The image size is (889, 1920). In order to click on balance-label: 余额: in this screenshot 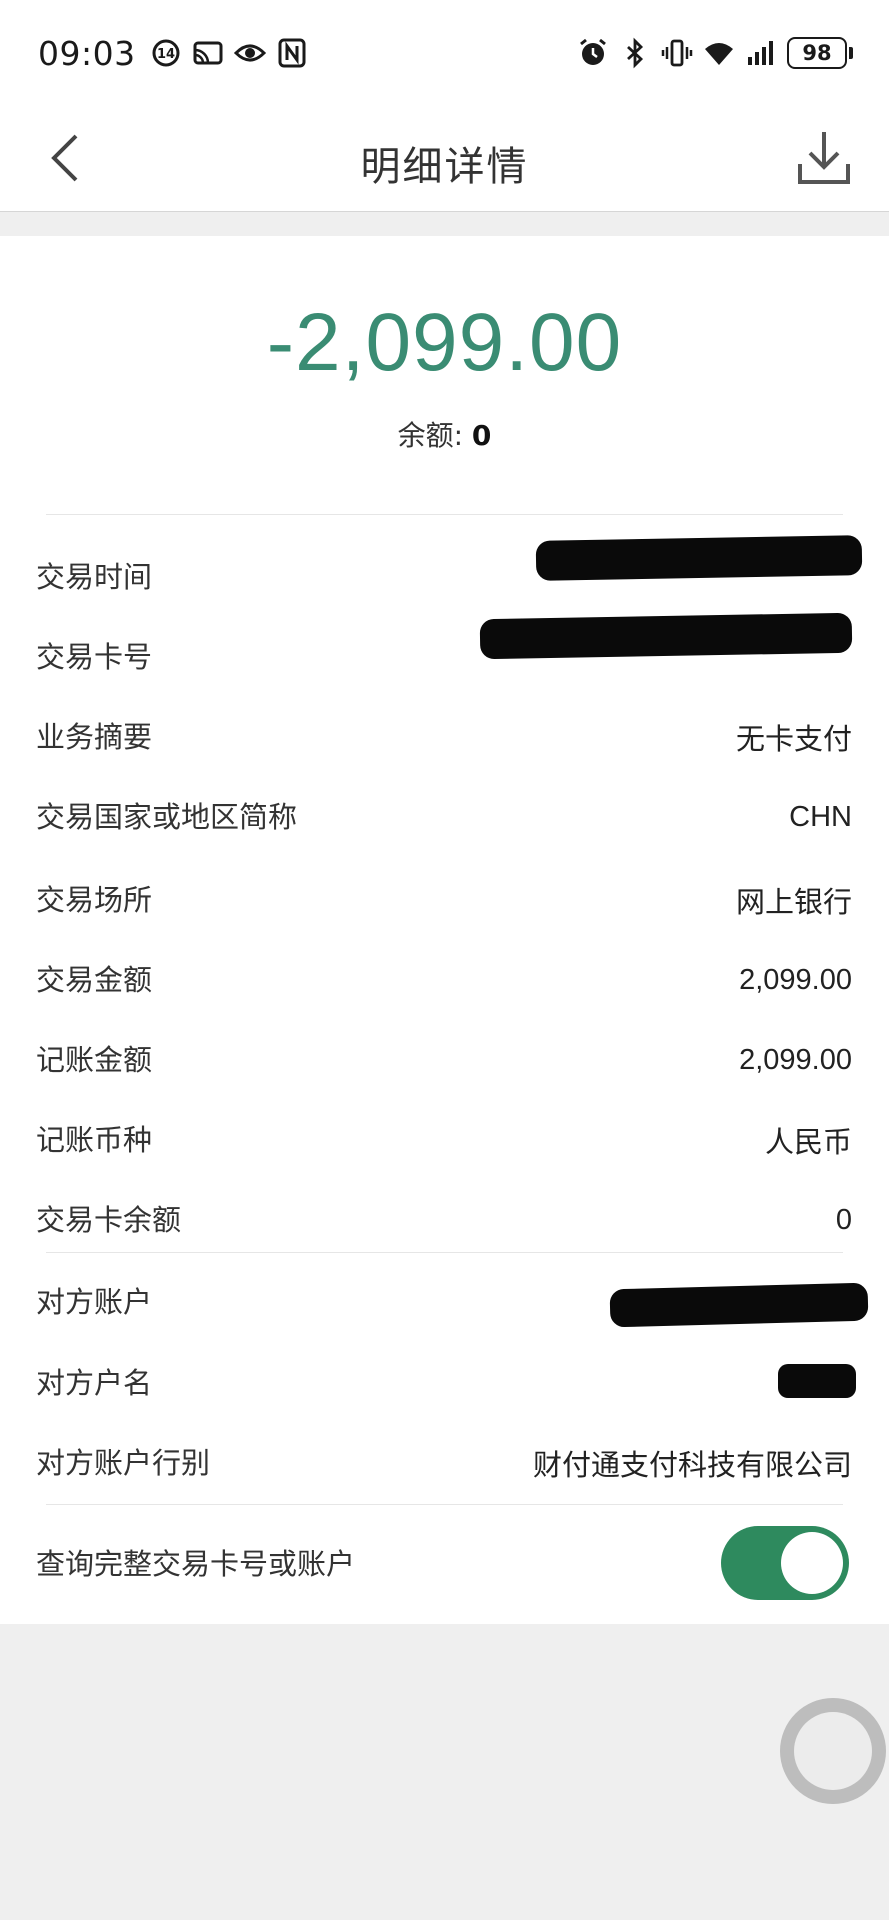, I will do `click(430, 435)`.